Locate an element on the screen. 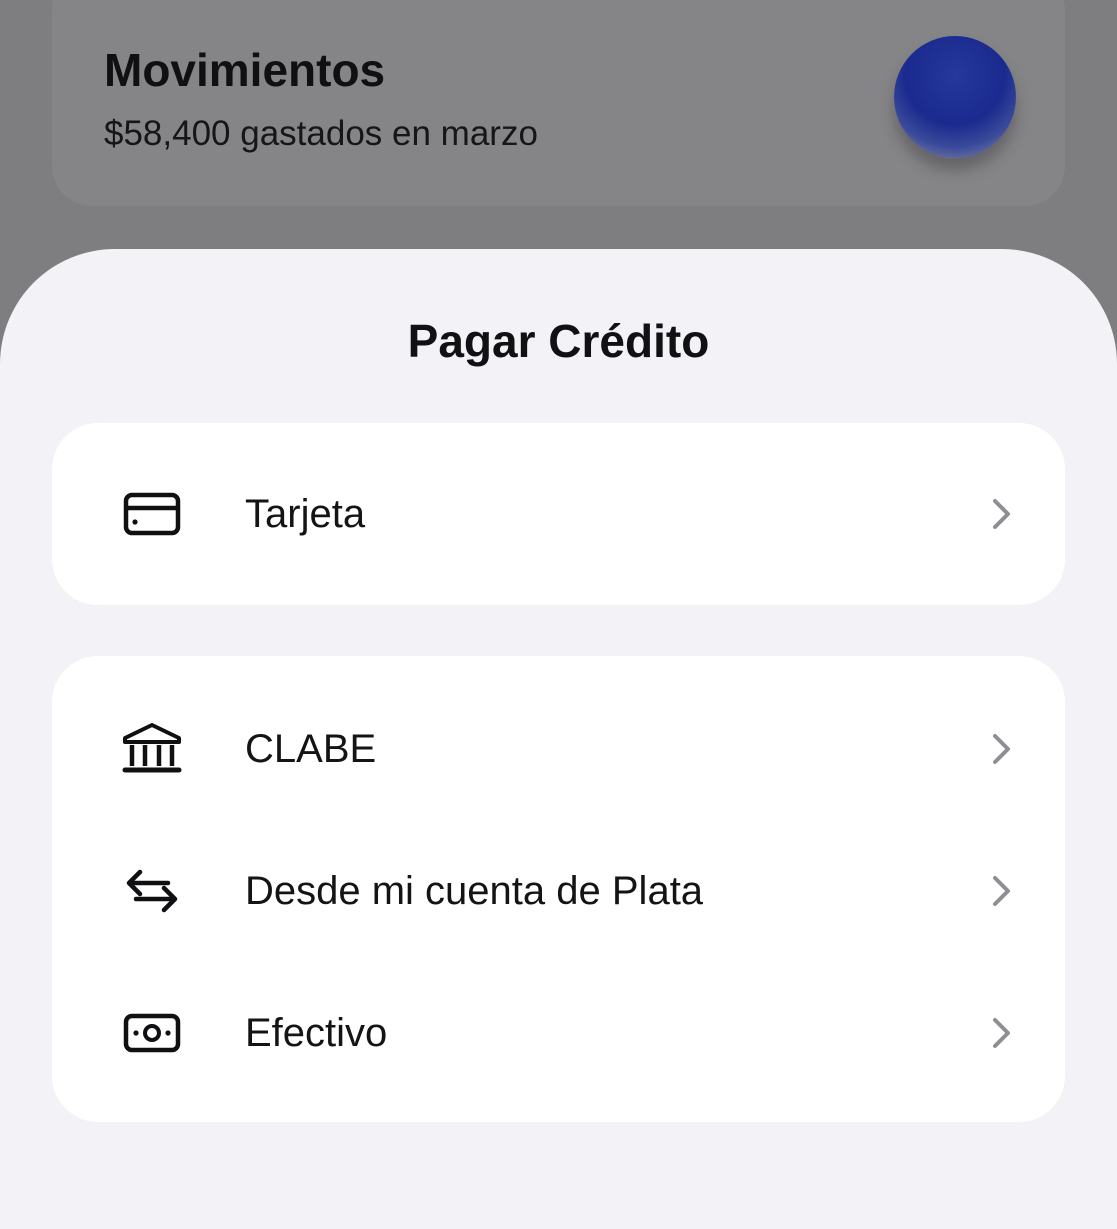 This screenshot has width=1117, height=1229. payment-options-group-card: Tarjeta is located at coordinates (558, 514).